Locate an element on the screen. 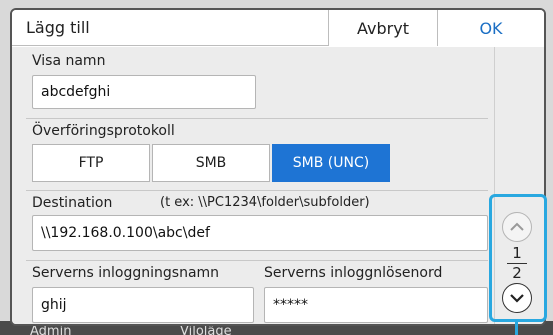 The image size is (553, 335). login-name-value: ghij is located at coordinates (54, 305).